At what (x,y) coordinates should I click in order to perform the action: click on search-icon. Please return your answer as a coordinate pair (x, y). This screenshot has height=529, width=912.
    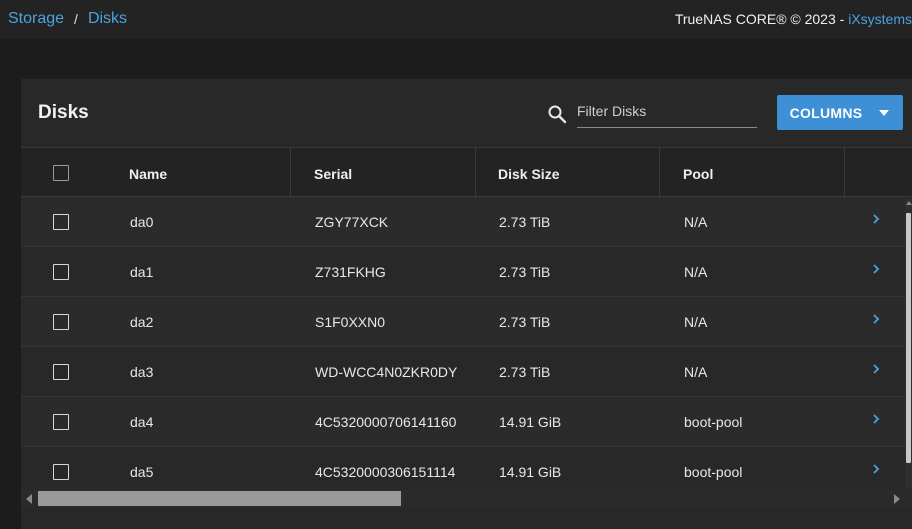
    Looking at the image, I should click on (557, 114).